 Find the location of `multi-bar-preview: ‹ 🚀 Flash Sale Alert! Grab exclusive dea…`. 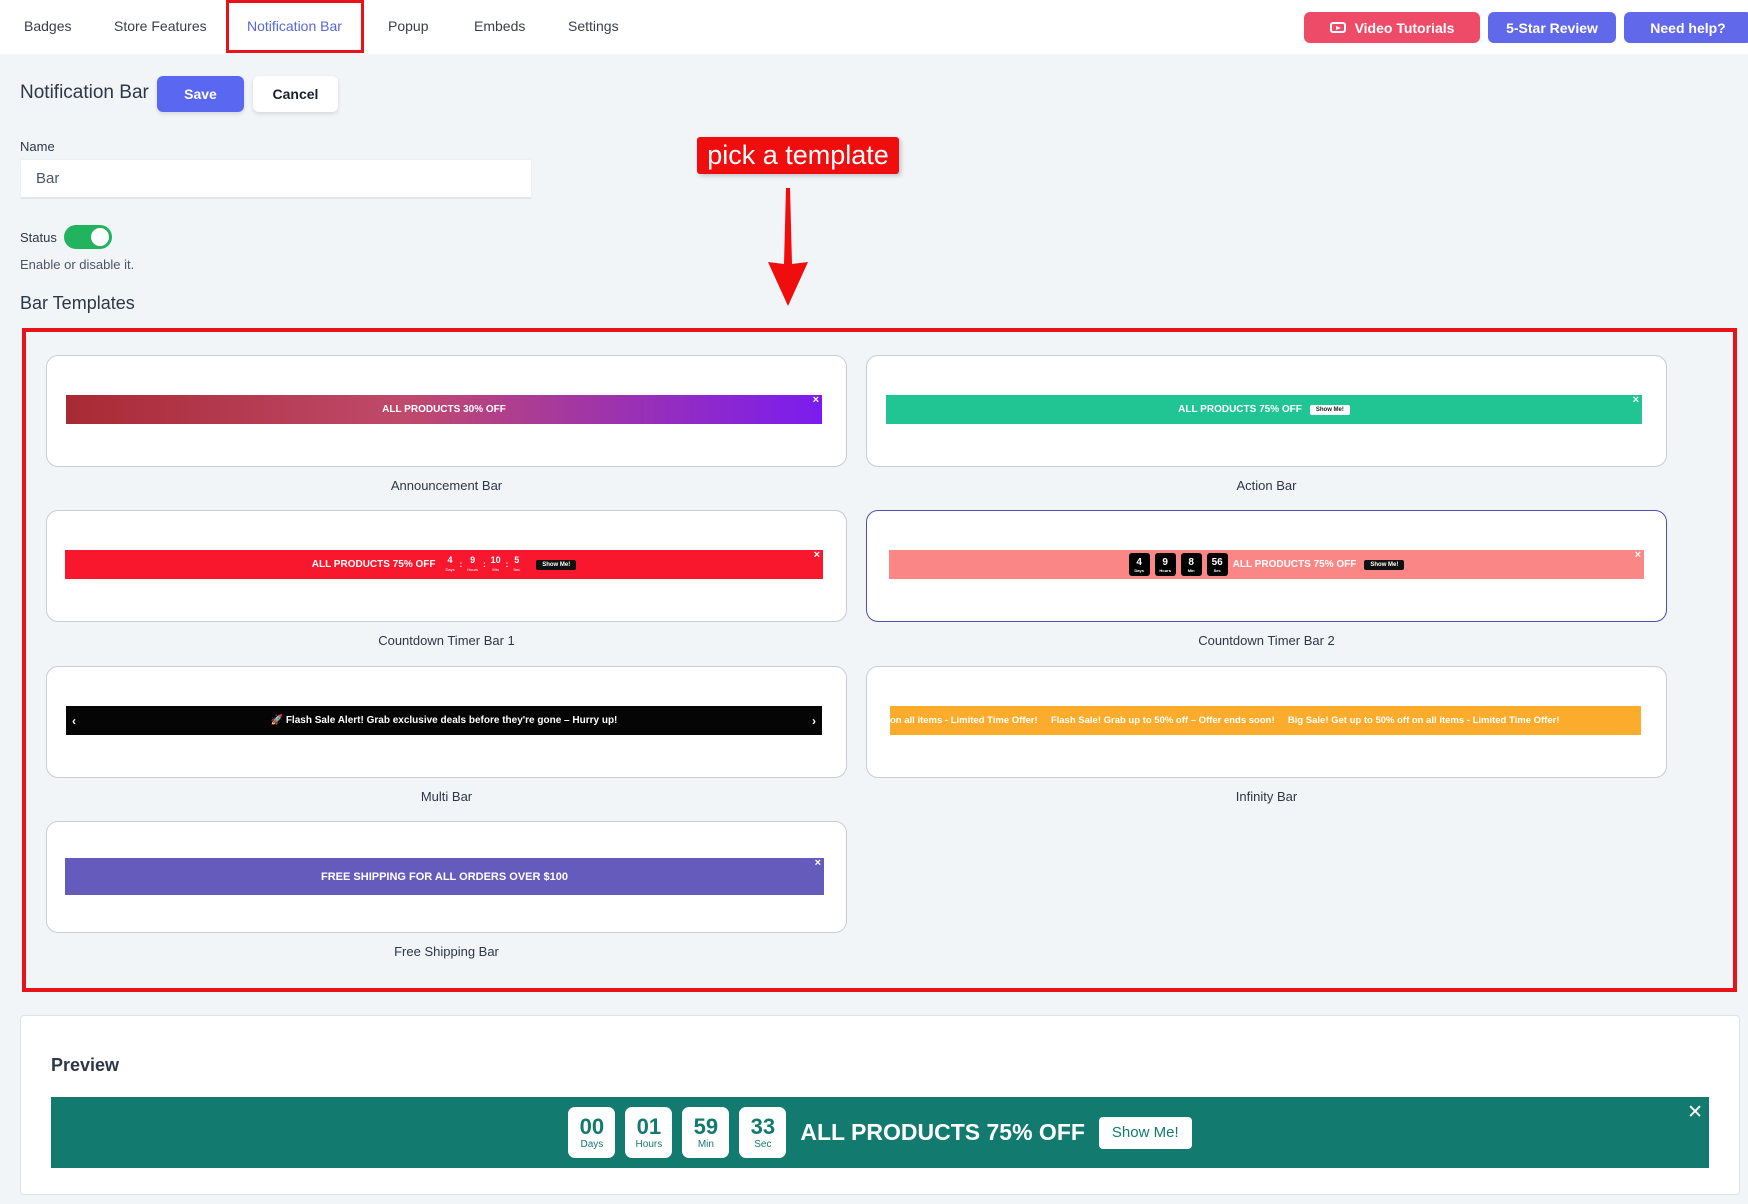

multi-bar-preview: ‹ 🚀 Flash Sale Alert! Grab exclusive dea… is located at coordinates (444, 720).